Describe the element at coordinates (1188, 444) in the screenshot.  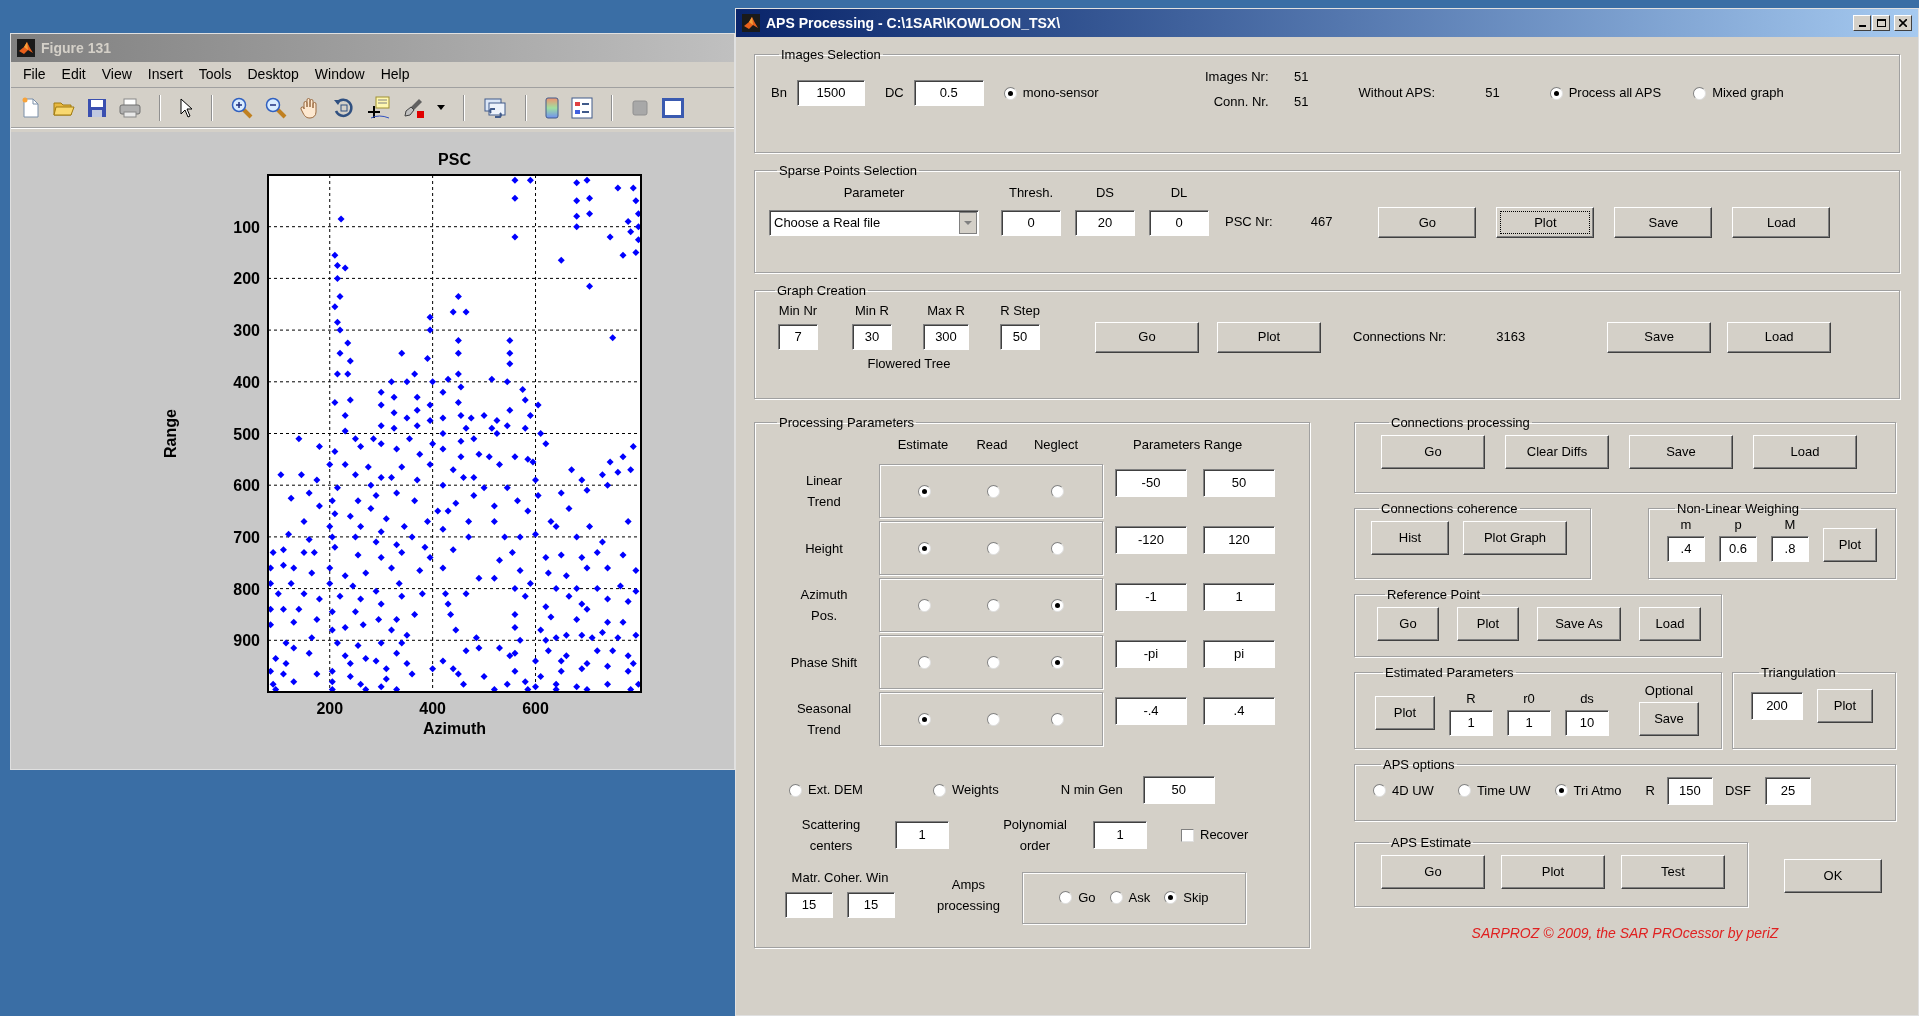
I see `column-header: Parameters Range` at that location.